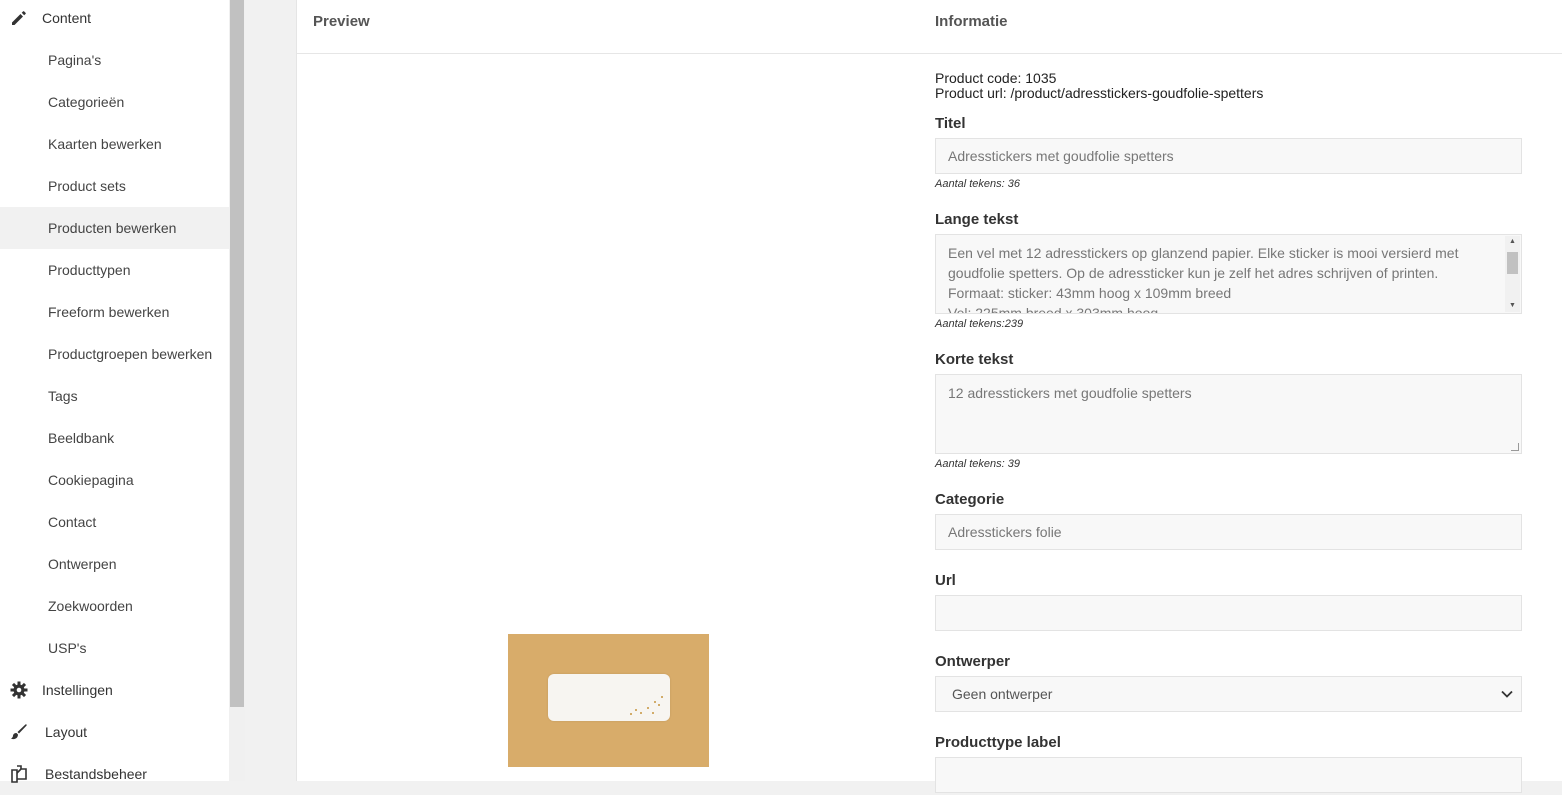  Describe the element at coordinates (75, 60) in the screenshot. I see `sidebar-item-label: Pagina's` at that location.